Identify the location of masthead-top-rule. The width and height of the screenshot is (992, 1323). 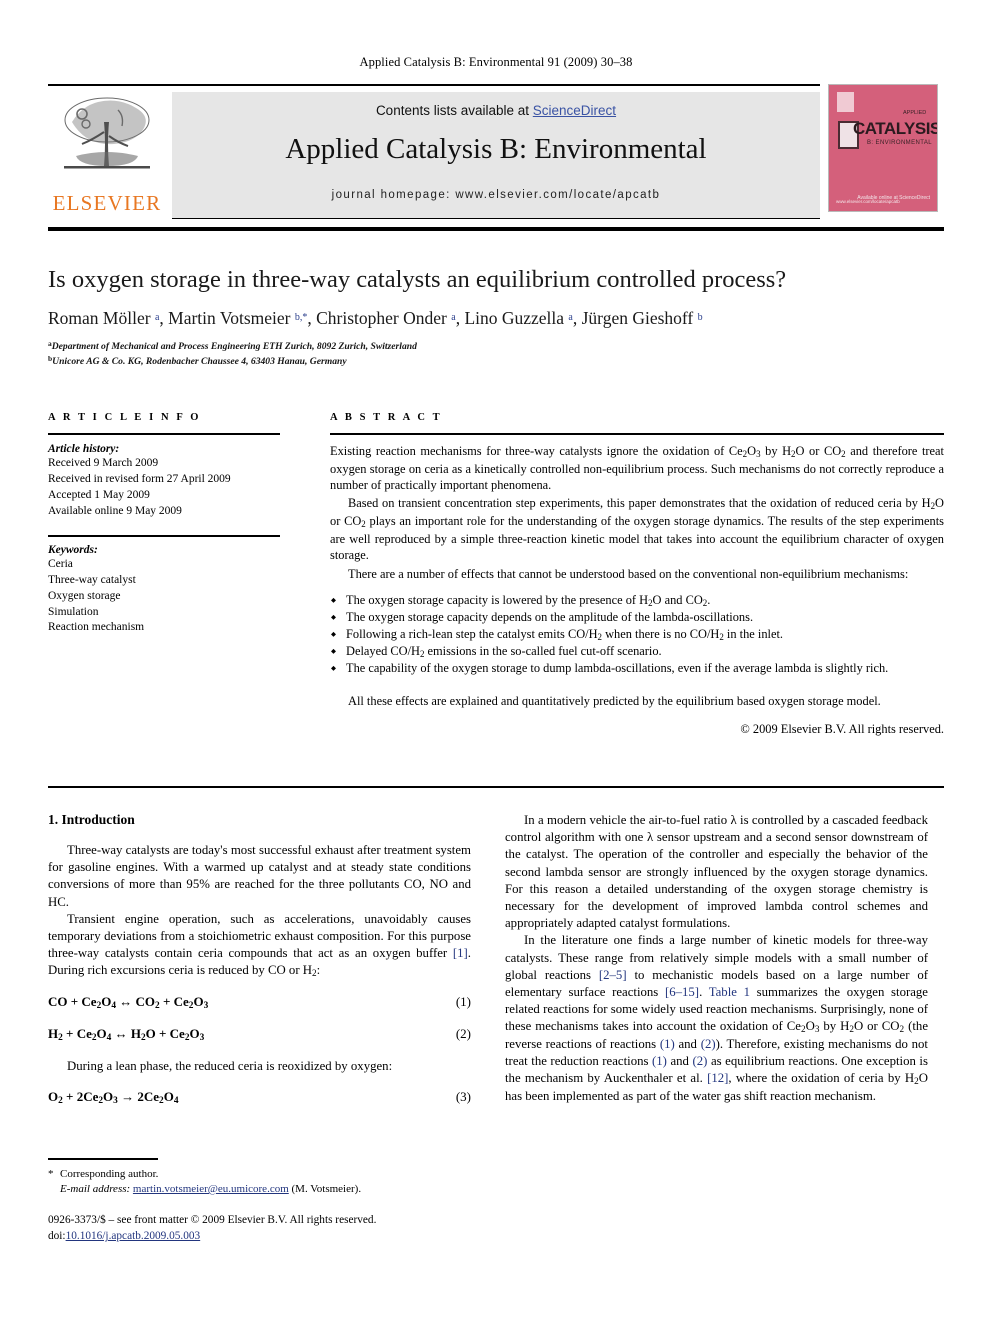
(434, 85).